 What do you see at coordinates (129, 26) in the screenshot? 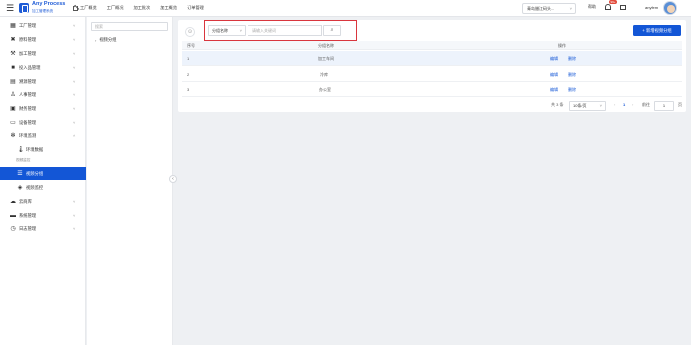
I see `tree-search-input: 搜索` at bounding box center [129, 26].